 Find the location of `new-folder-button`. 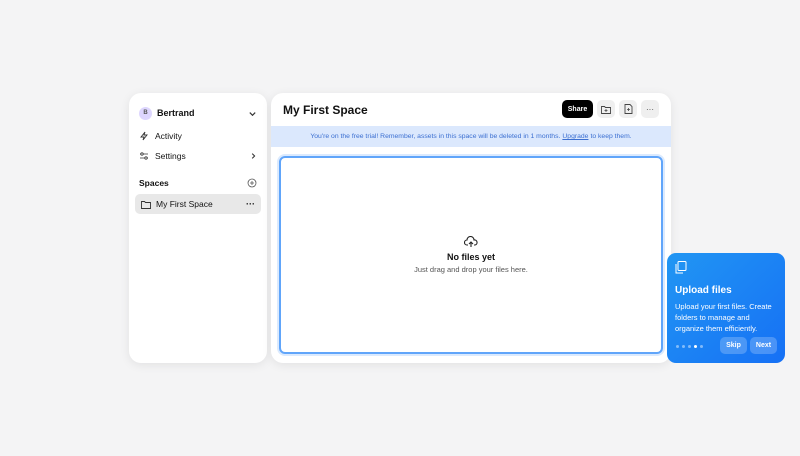

new-folder-button is located at coordinates (606, 109).